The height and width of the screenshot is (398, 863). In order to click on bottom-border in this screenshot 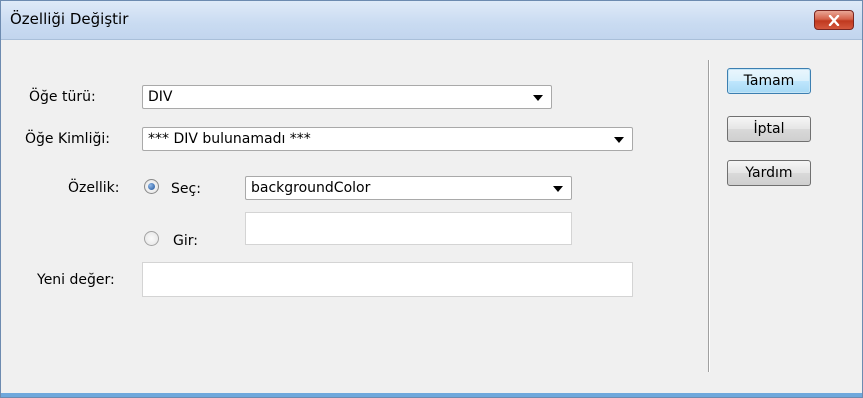, I will do `click(431, 395)`.